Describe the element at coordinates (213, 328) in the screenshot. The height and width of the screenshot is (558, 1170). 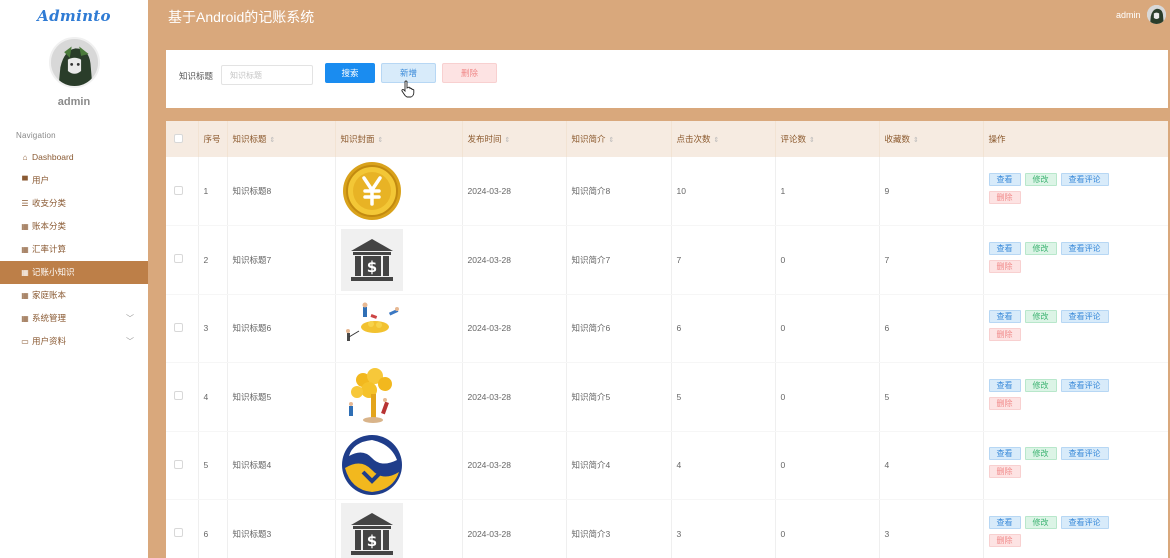
I see `cell-no: 3` at that location.